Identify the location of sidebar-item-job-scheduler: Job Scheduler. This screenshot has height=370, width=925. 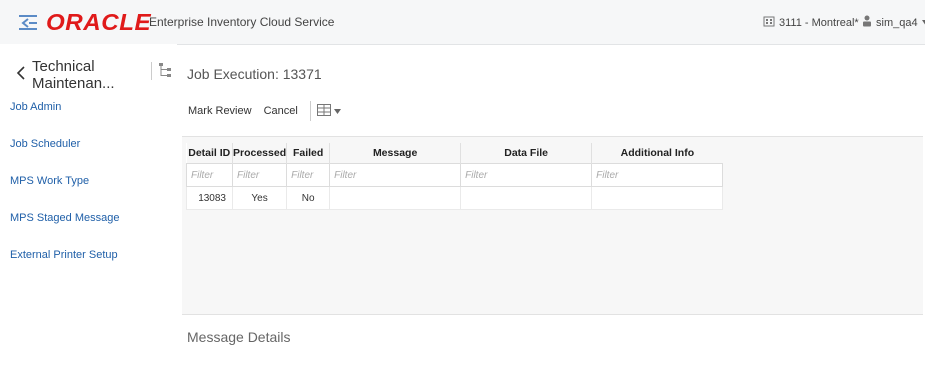
(45, 144).